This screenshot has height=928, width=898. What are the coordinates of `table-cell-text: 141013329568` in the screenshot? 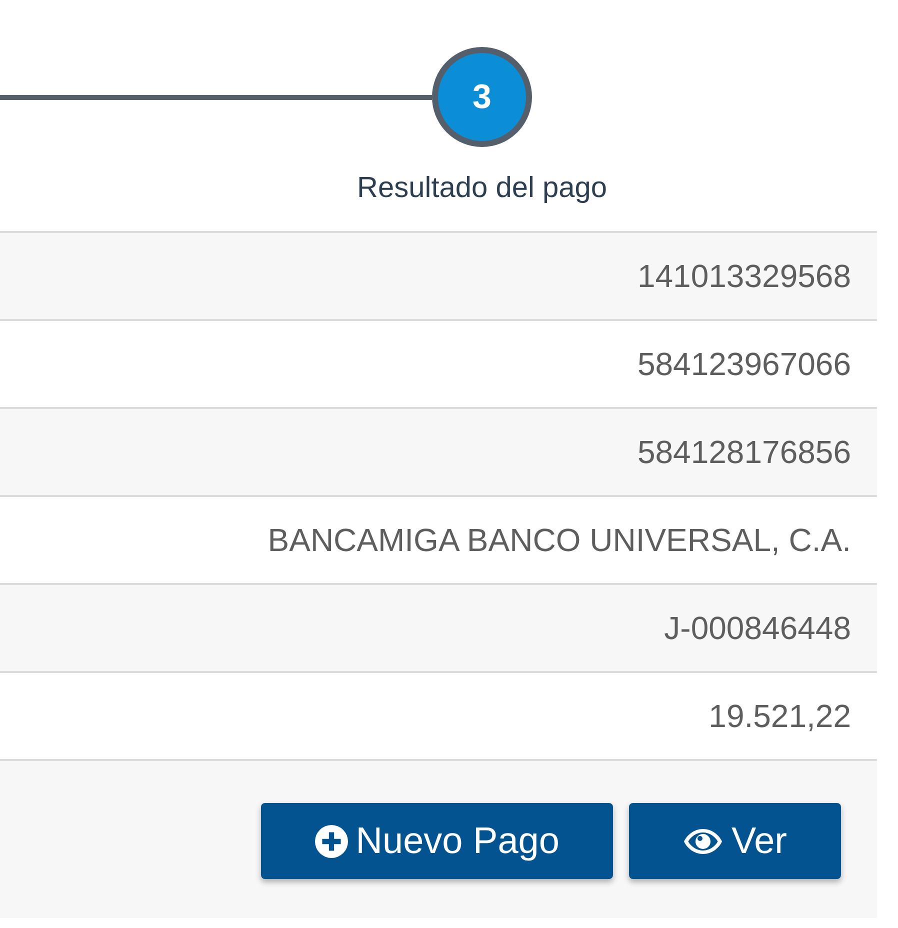 It's located at (744, 276).